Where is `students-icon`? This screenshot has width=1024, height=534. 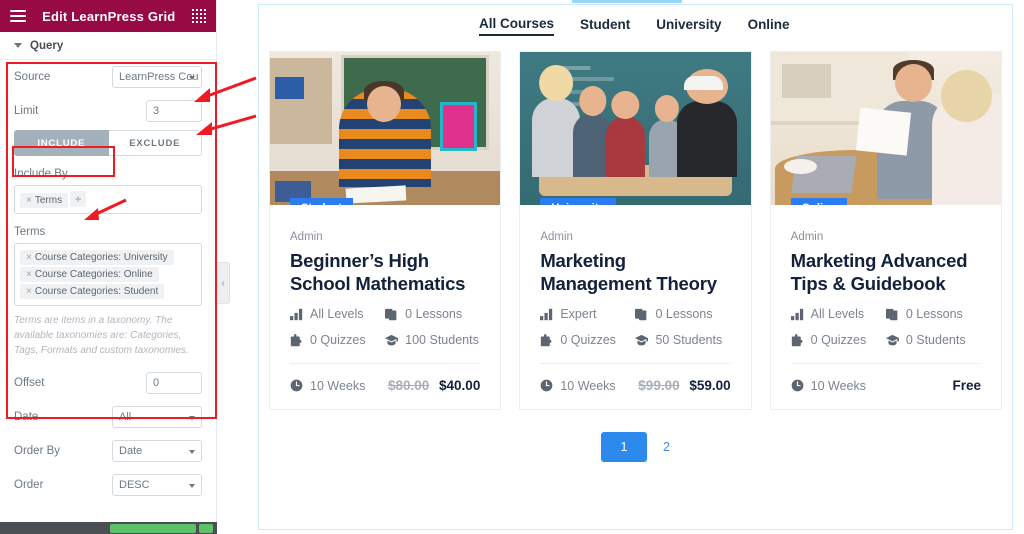 students-icon is located at coordinates (642, 339).